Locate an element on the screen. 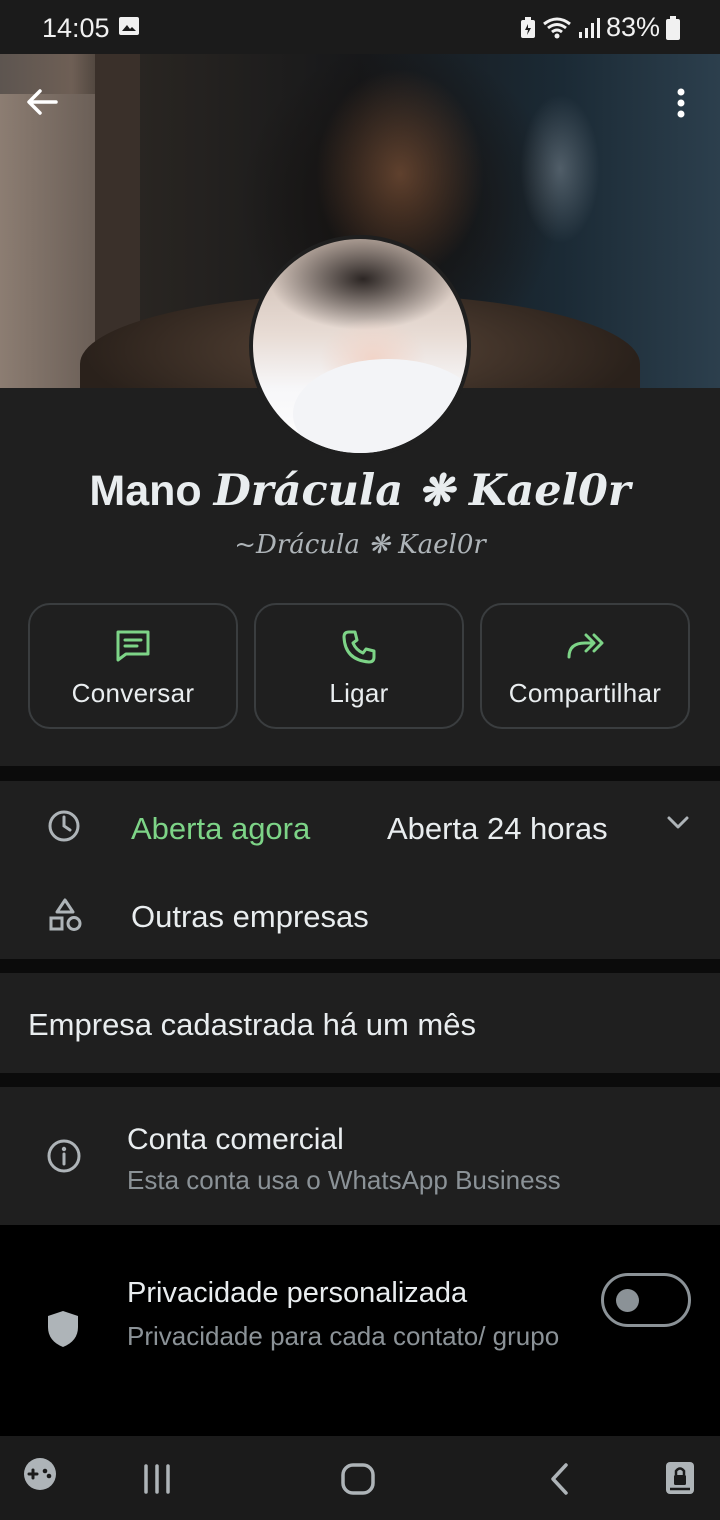  toggle-knob is located at coordinates (627, 1300).